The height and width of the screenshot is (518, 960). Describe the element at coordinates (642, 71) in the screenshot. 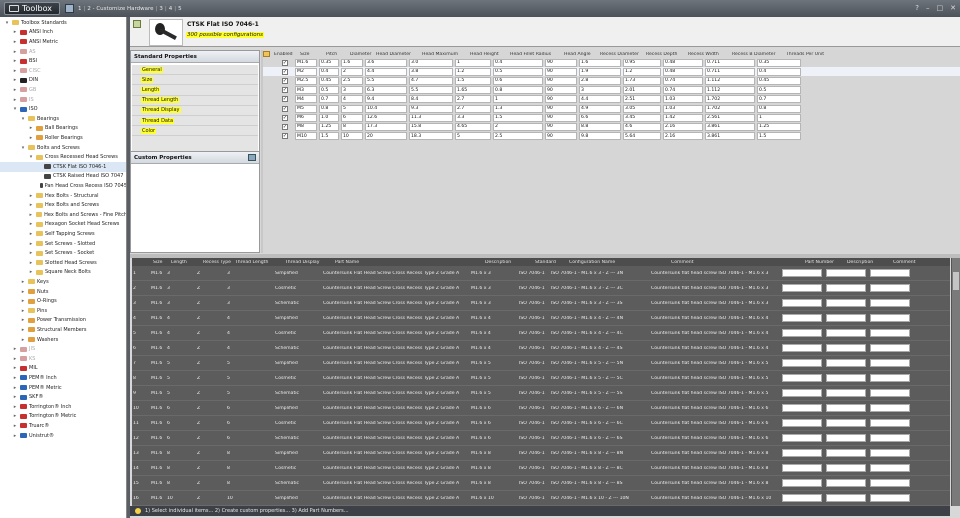

I see `config-cell: 1.2` at that location.